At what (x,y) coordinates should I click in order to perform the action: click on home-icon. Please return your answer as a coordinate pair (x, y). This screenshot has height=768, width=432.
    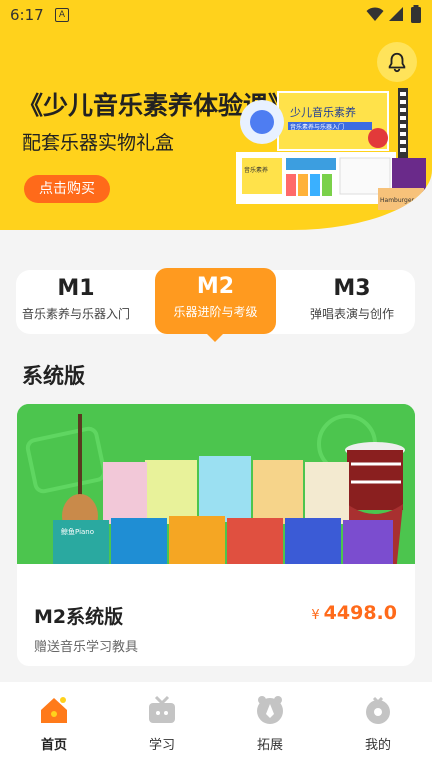
    Looking at the image, I should click on (54, 710).